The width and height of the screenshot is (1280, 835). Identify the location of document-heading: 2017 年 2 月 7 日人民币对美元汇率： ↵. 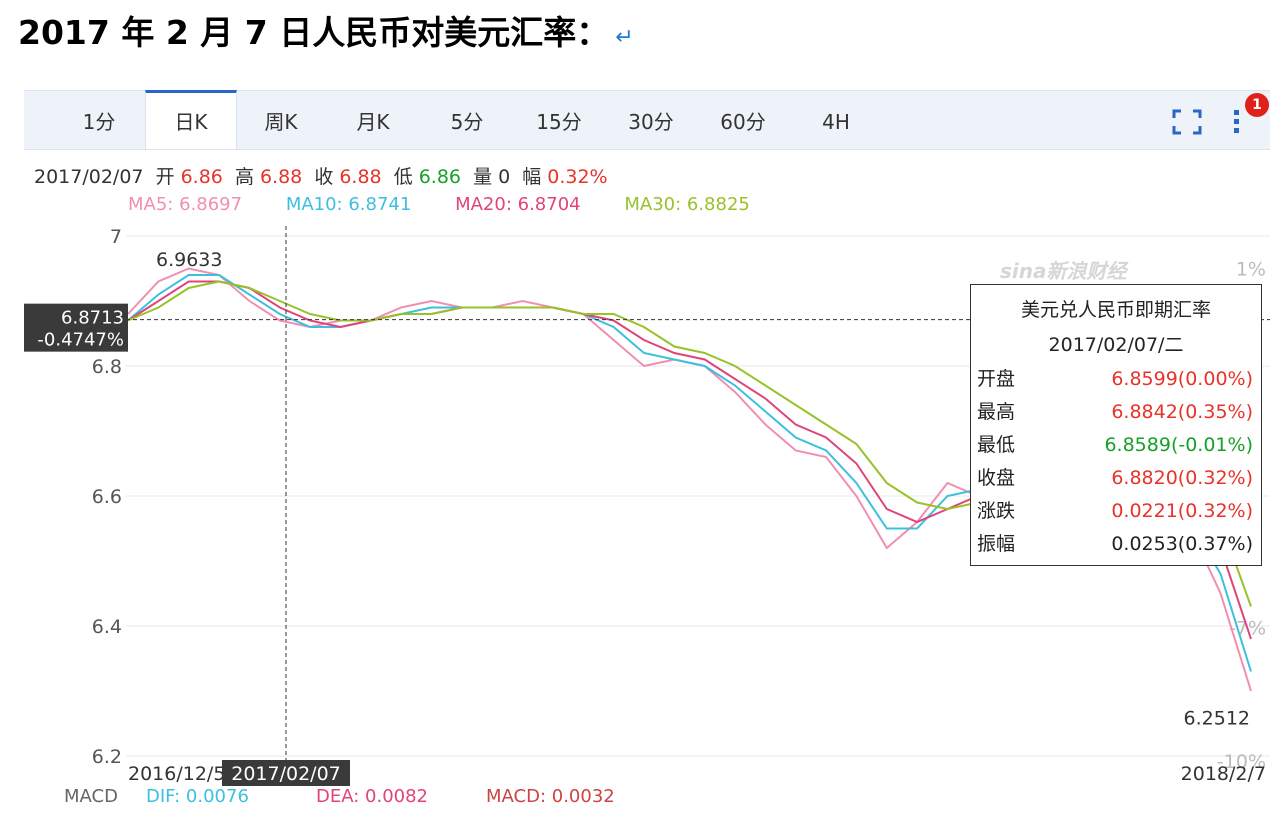
(326, 30).